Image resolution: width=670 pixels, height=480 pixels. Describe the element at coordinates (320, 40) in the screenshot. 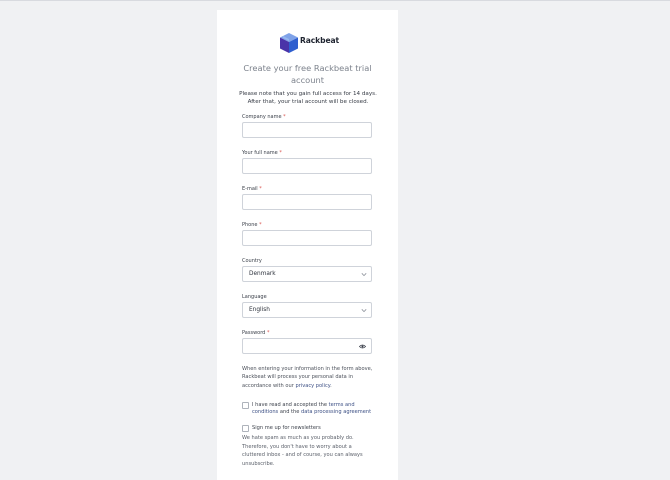

I see `brand-name: Rackbeat` at that location.